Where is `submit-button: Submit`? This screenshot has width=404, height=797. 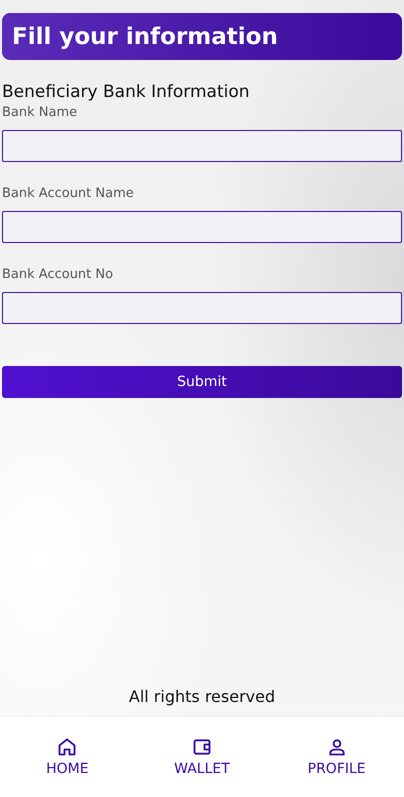 submit-button: Submit is located at coordinates (202, 382).